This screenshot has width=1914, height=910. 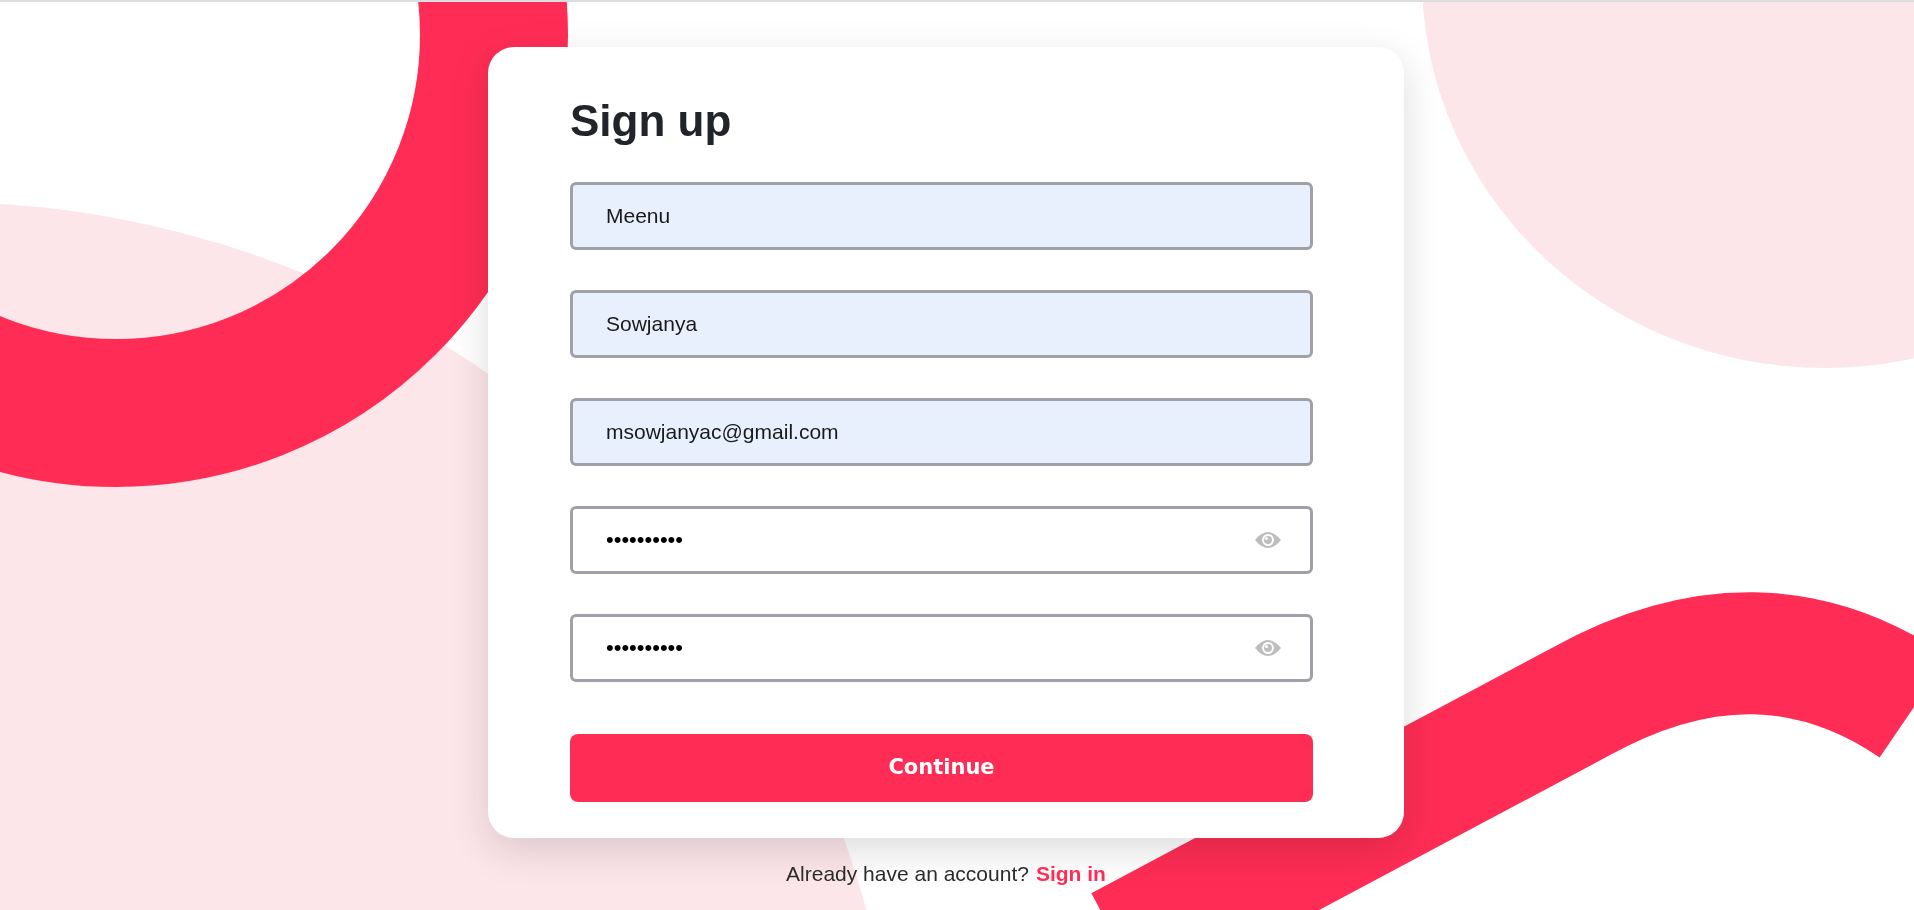 What do you see at coordinates (907, 873) in the screenshot?
I see `footer-text: Already have an account?` at bounding box center [907, 873].